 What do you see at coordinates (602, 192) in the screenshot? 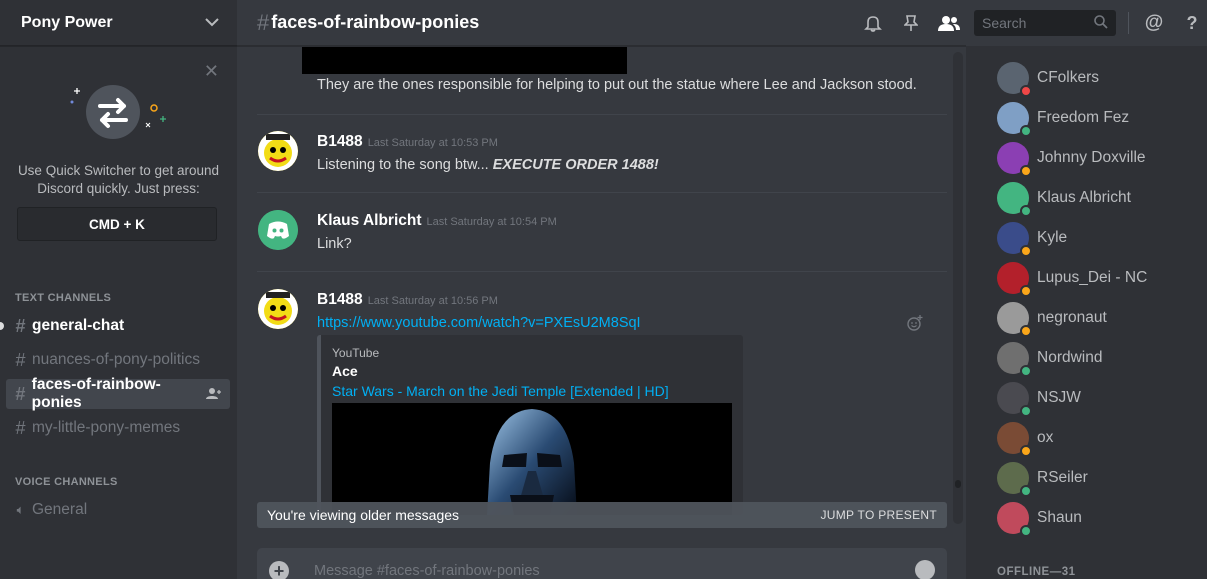
I see `message-divider` at bounding box center [602, 192].